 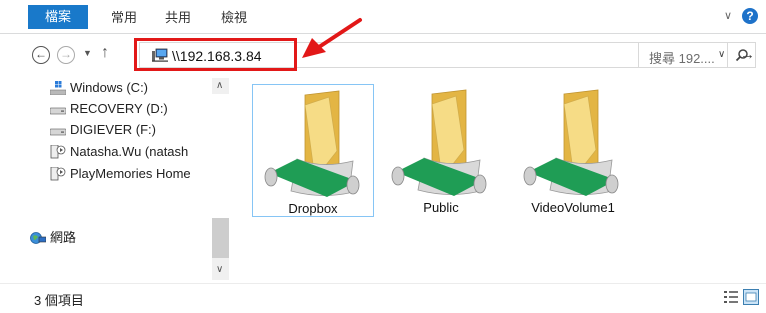 I want to click on nav-item-windows-c: Windows (C:), so click(x=139, y=88).